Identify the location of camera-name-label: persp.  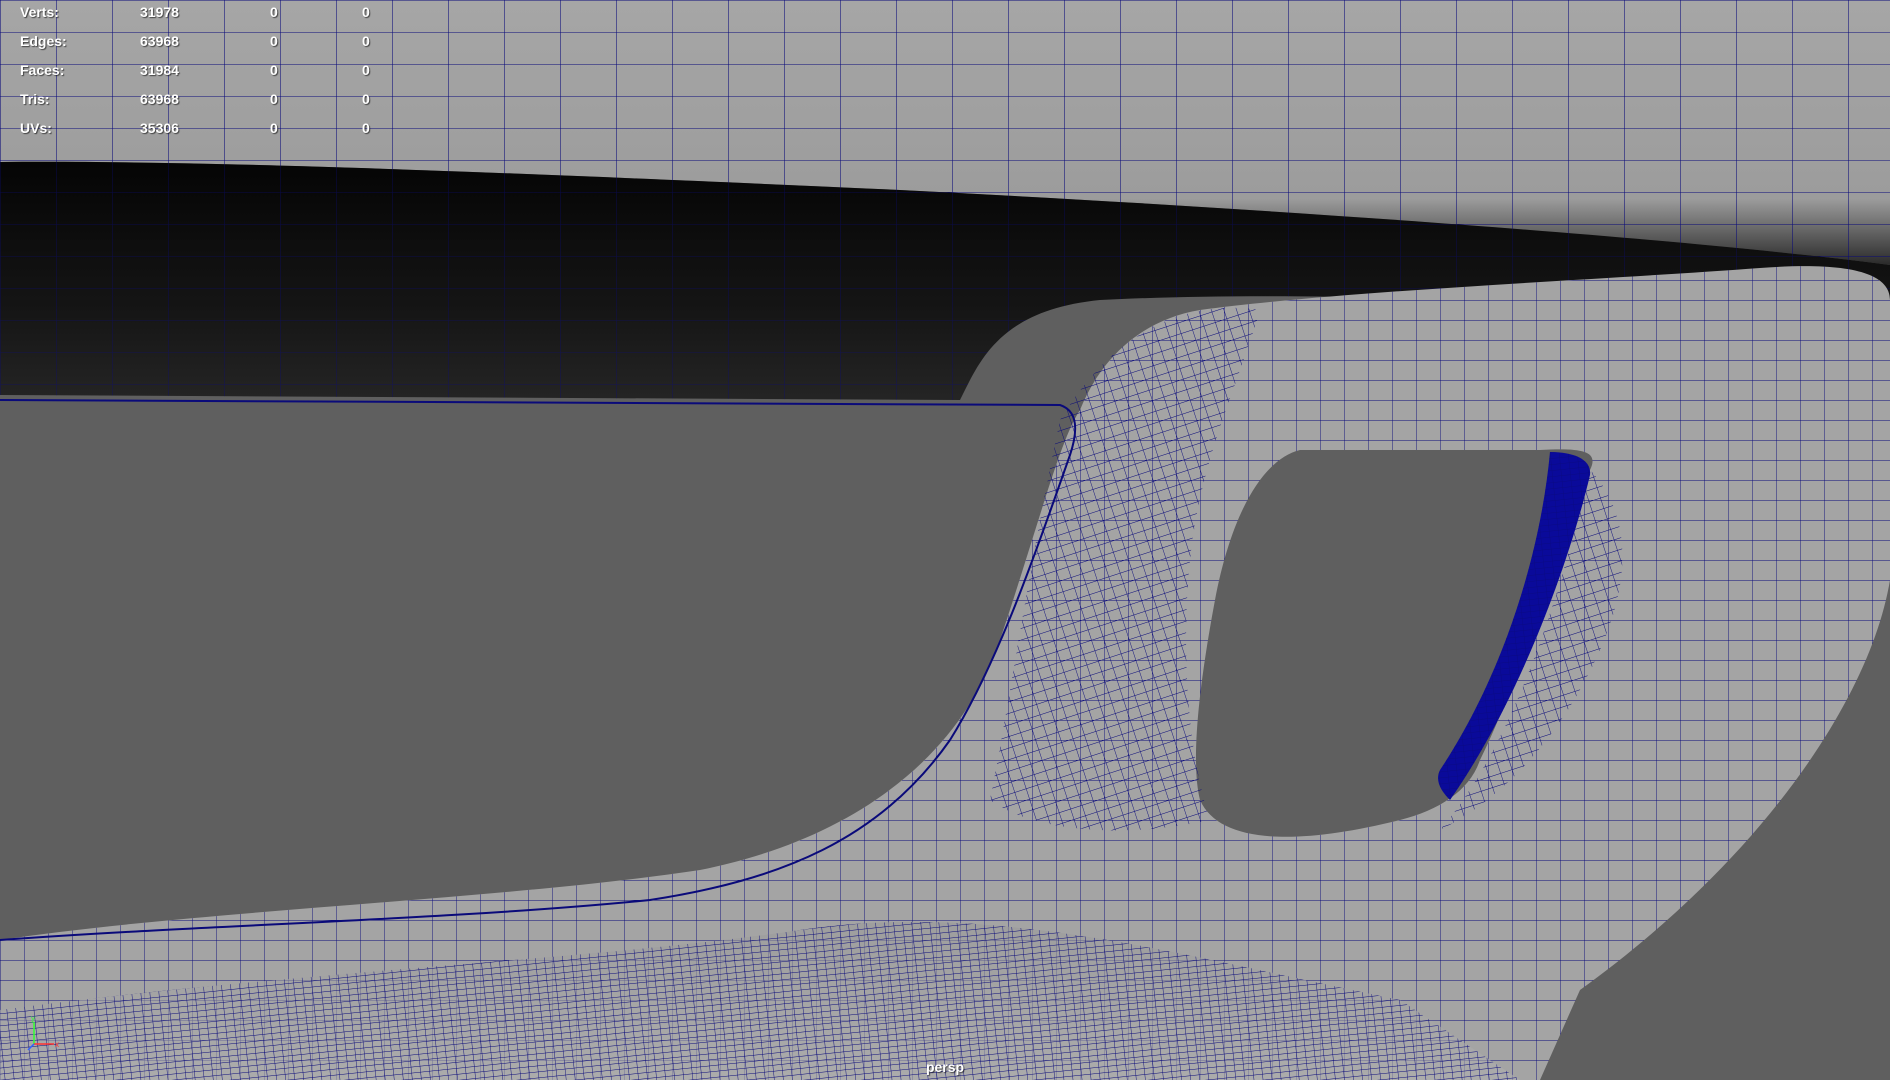
(945, 1067).